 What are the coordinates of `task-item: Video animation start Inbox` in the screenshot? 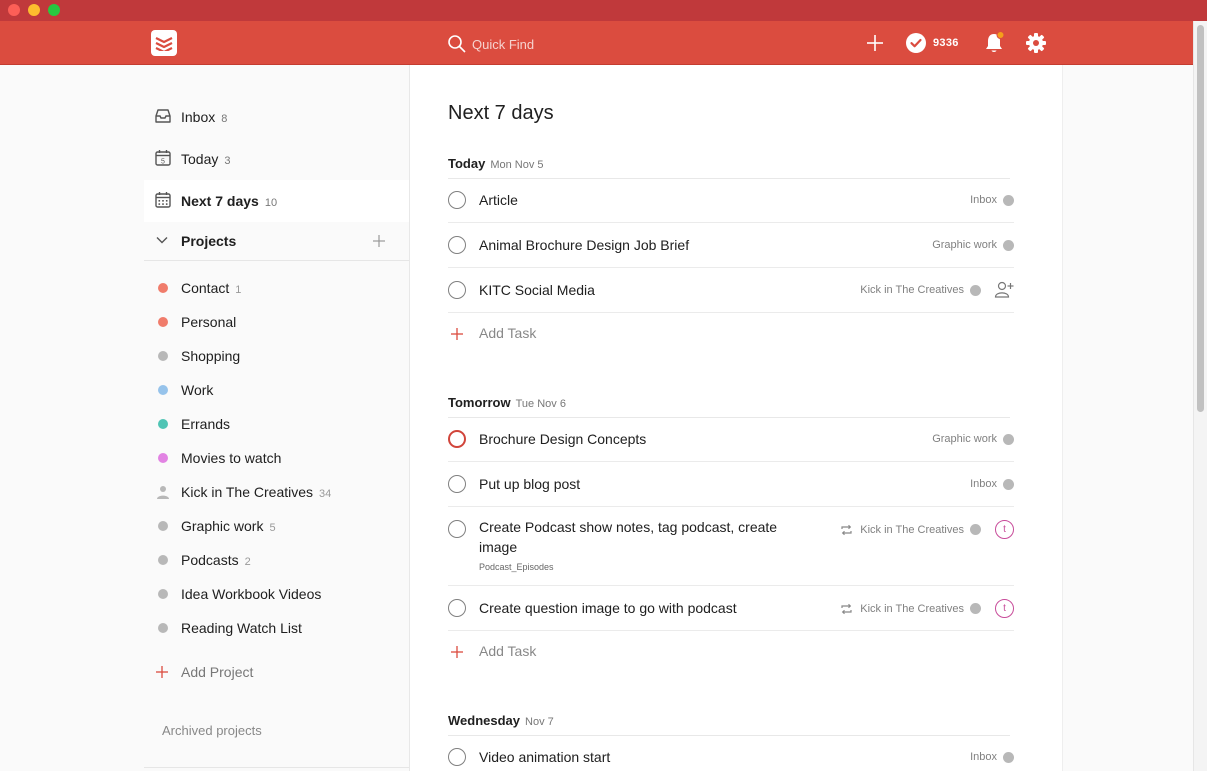 It's located at (731, 753).